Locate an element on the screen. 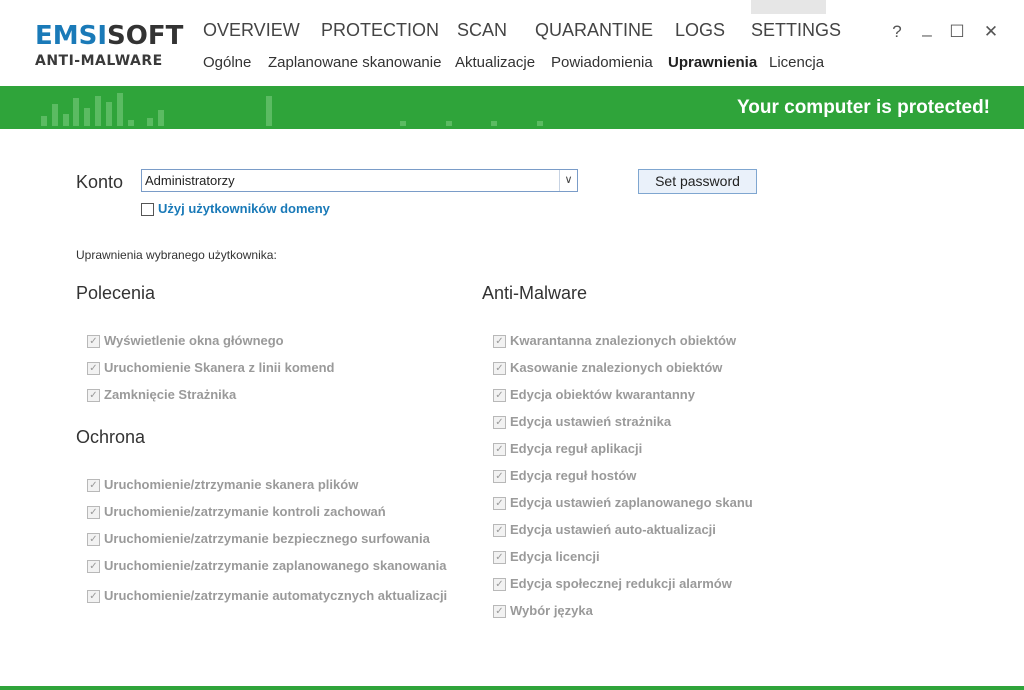  status-banner: Your computer is protected! is located at coordinates (512, 107).